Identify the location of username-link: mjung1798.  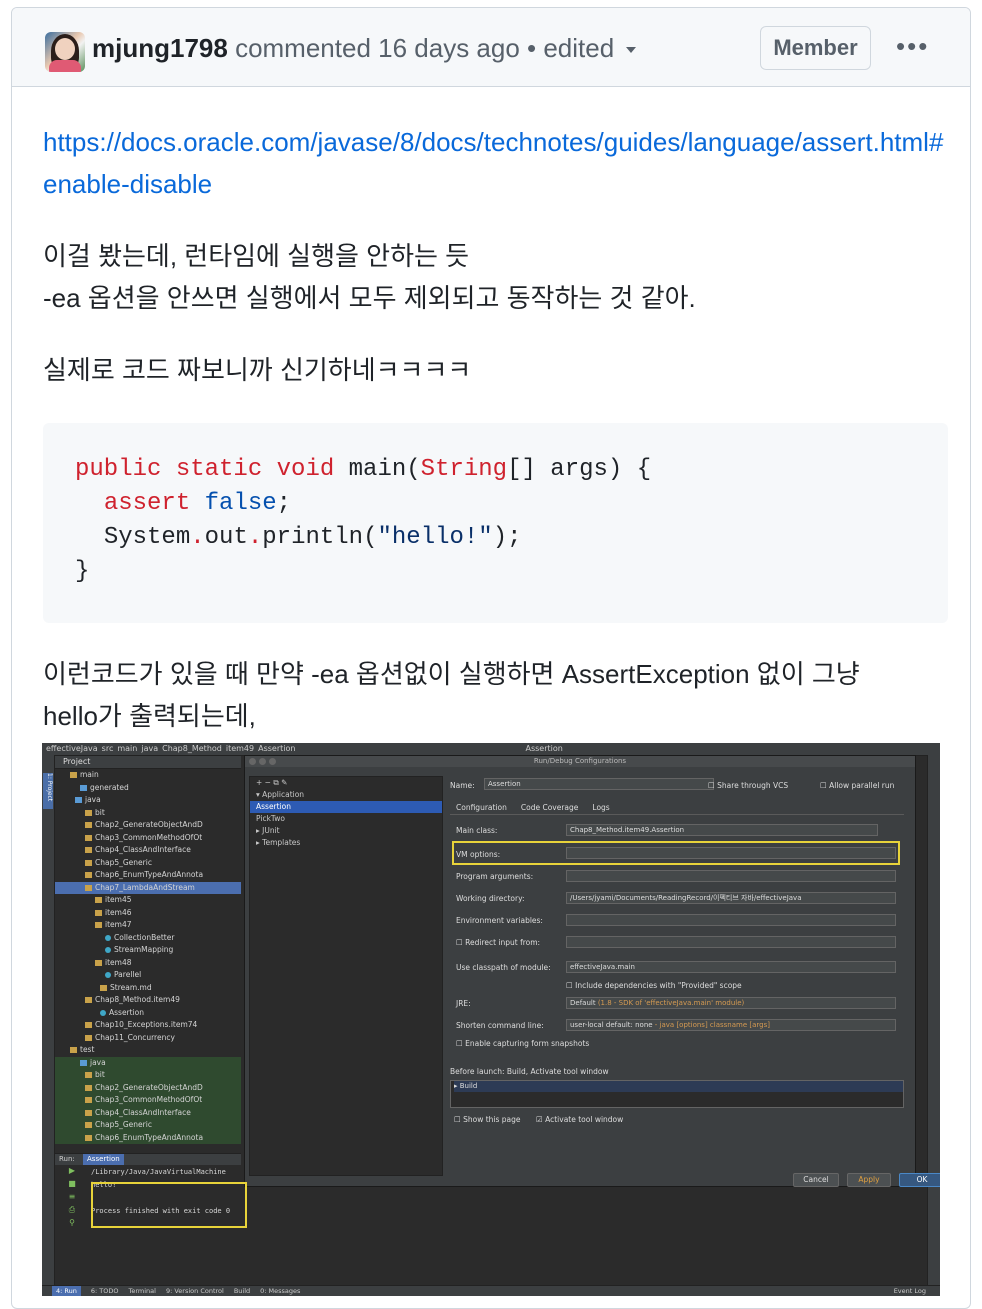
(160, 48).